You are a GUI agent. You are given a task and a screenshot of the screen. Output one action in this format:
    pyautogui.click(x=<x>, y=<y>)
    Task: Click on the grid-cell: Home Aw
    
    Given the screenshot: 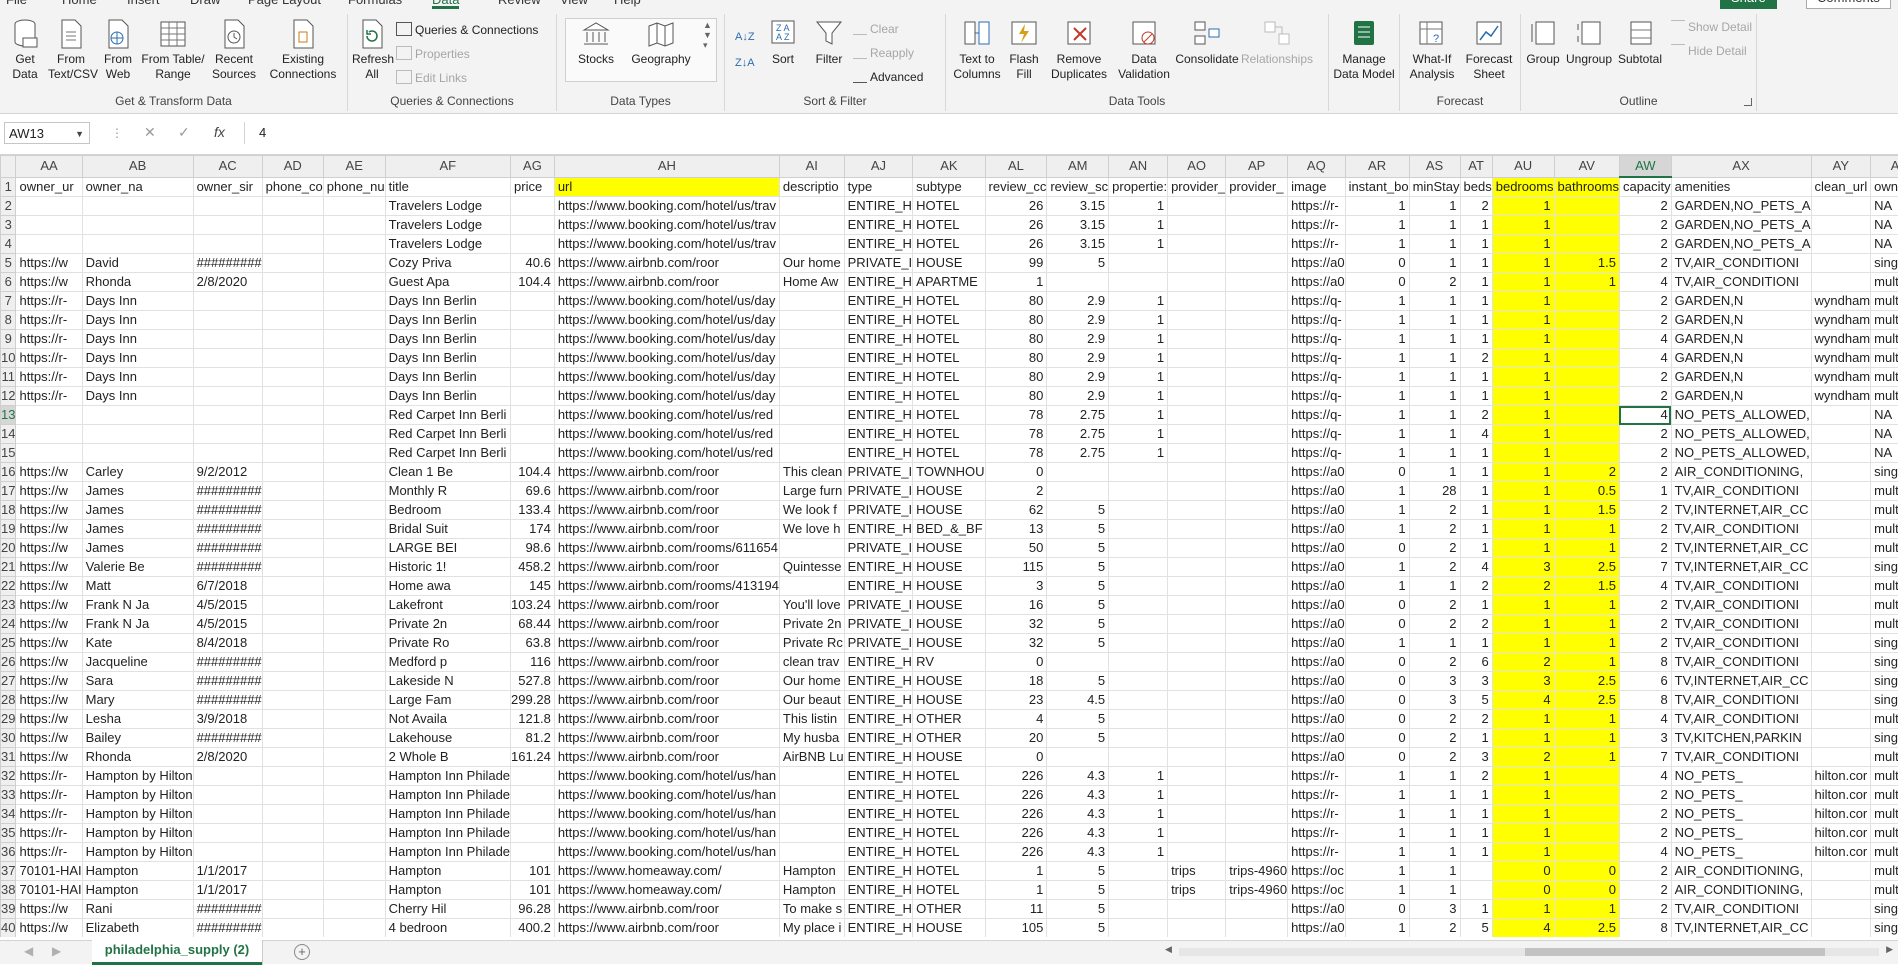 What is the action you would take?
    pyautogui.click(x=811, y=282)
    